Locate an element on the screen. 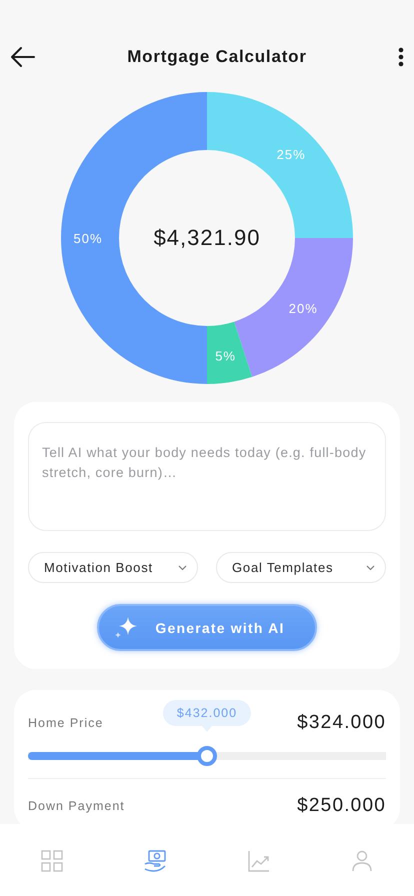 This screenshot has height=896, width=414. dropdown: Goal Templates is located at coordinates (301, 567).